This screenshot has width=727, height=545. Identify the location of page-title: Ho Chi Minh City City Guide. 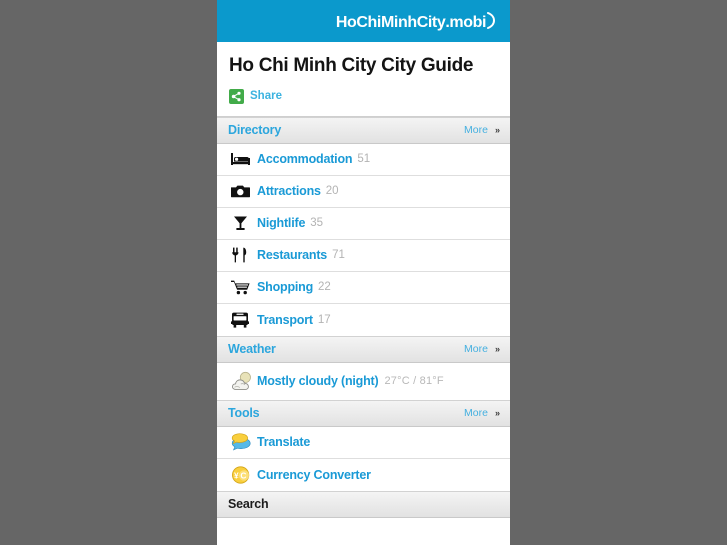
(351, 65).